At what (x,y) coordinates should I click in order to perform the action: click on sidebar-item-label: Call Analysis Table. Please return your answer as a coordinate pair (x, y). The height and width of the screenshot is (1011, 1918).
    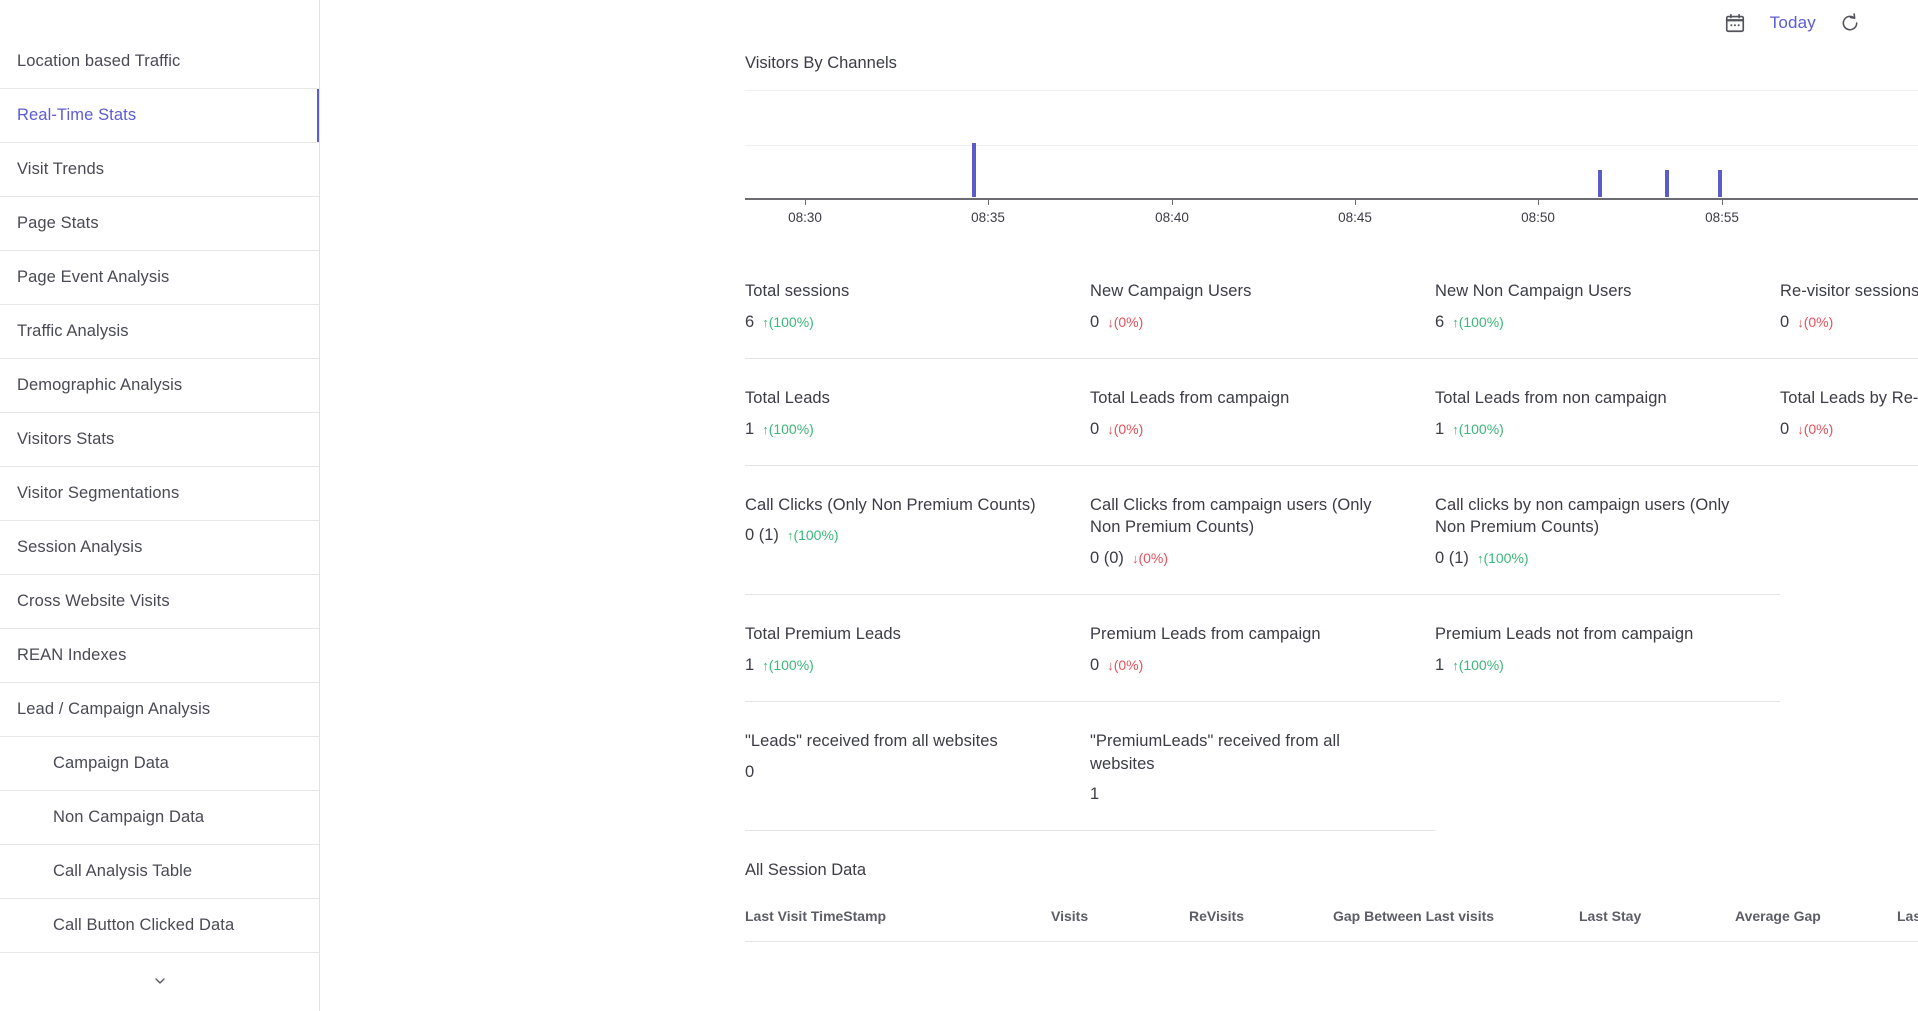
    Looking at the image, I should click on (123, 871).